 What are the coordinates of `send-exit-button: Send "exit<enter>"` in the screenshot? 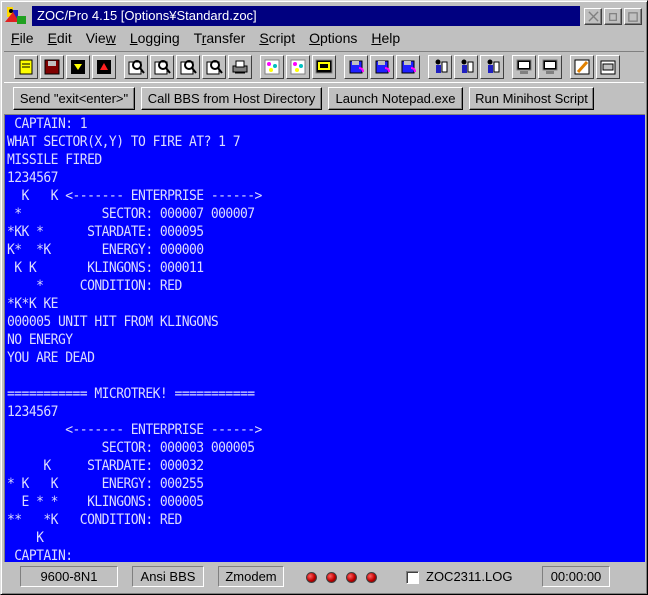 It's located at (74, 98).